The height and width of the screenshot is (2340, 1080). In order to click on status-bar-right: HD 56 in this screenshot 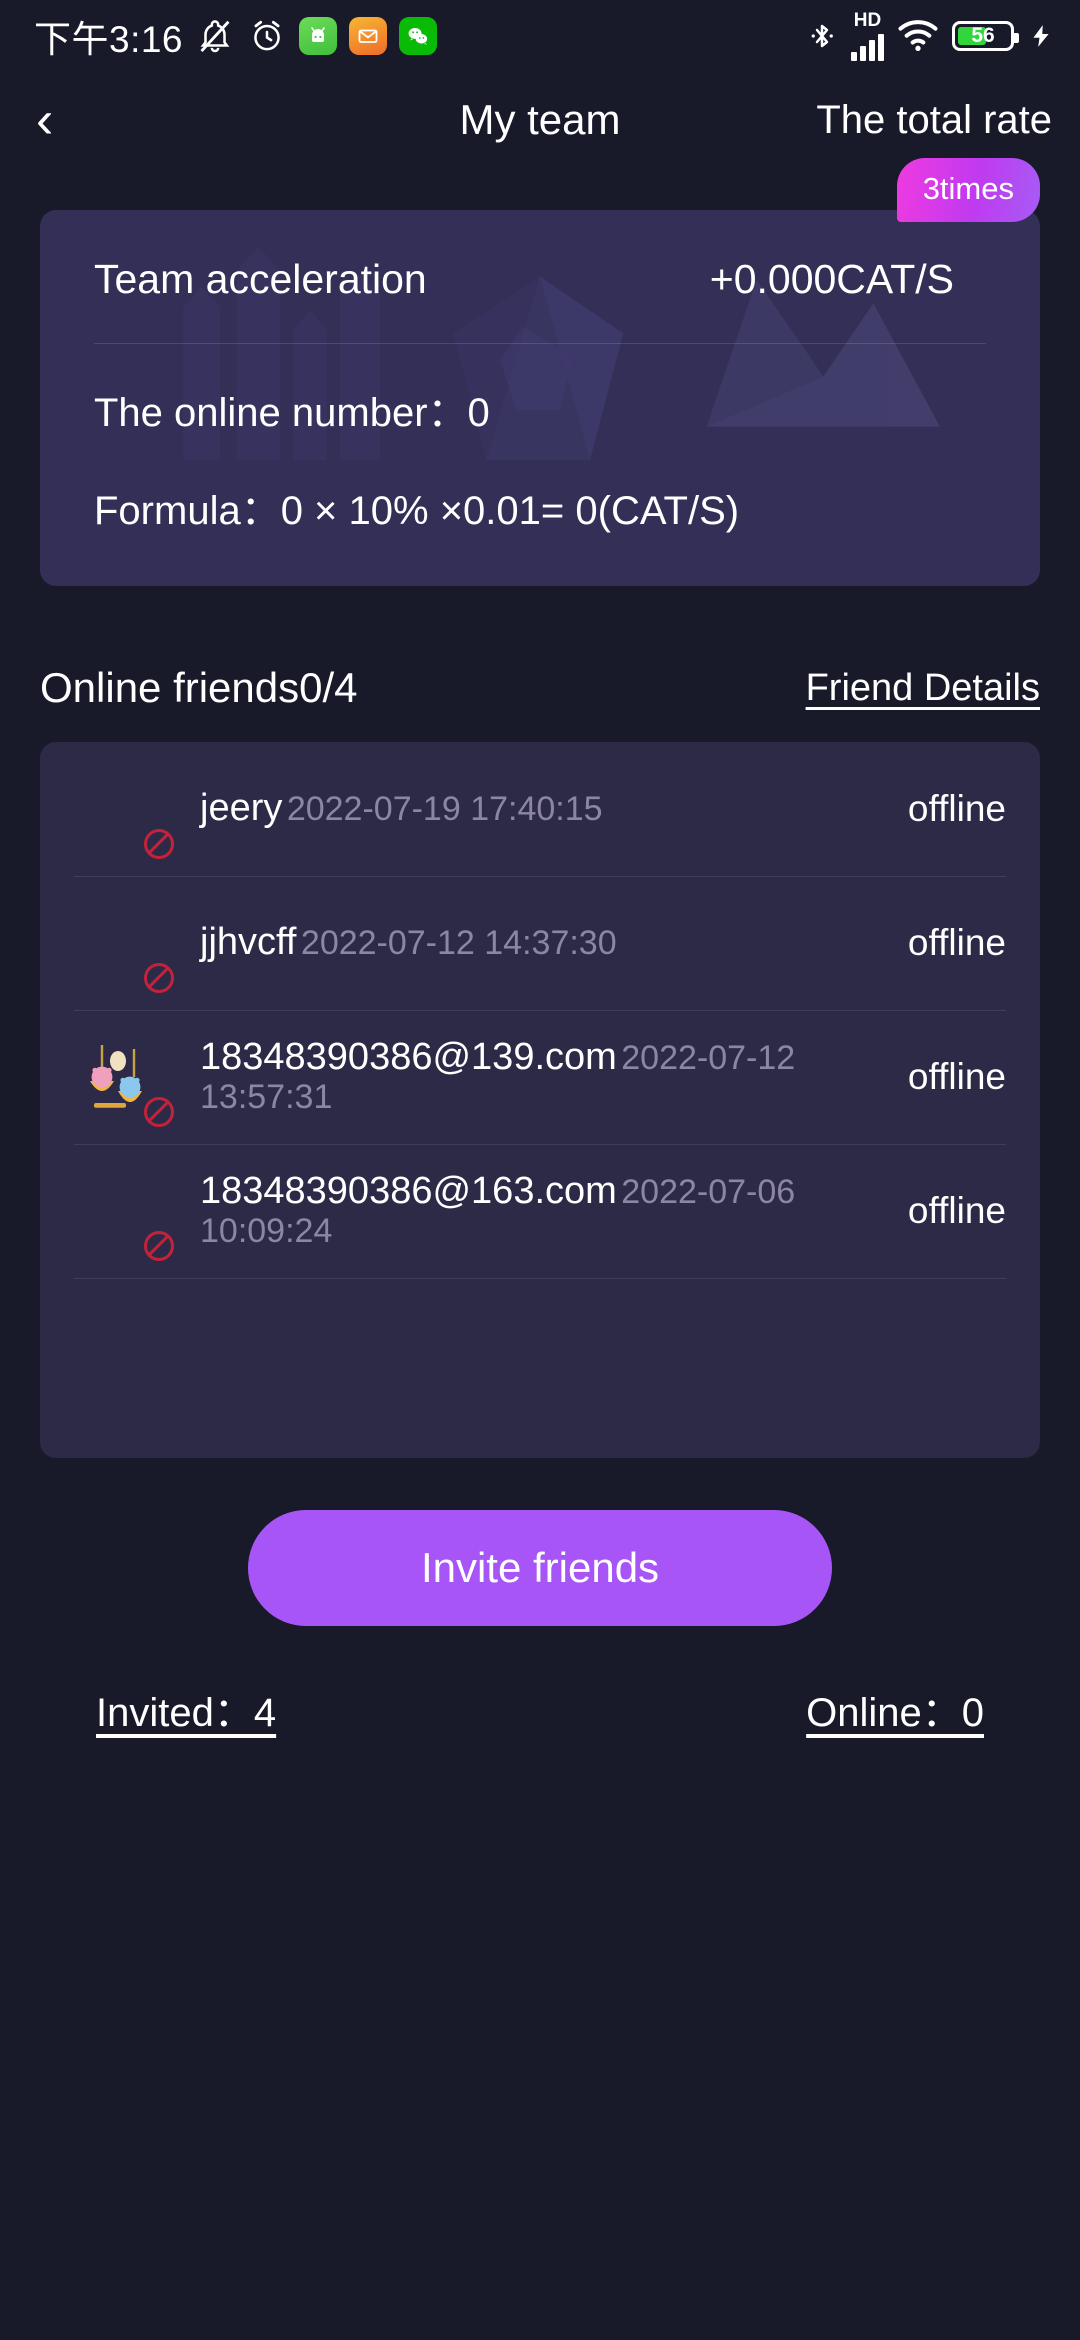, I will do `click(930, 36)`.